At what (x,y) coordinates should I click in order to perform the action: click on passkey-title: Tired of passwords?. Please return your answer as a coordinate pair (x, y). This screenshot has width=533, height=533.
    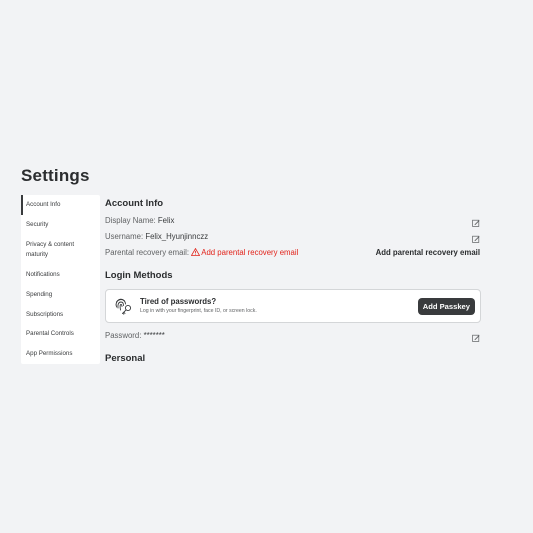
    Looking at the image, I should click on (178, 301).